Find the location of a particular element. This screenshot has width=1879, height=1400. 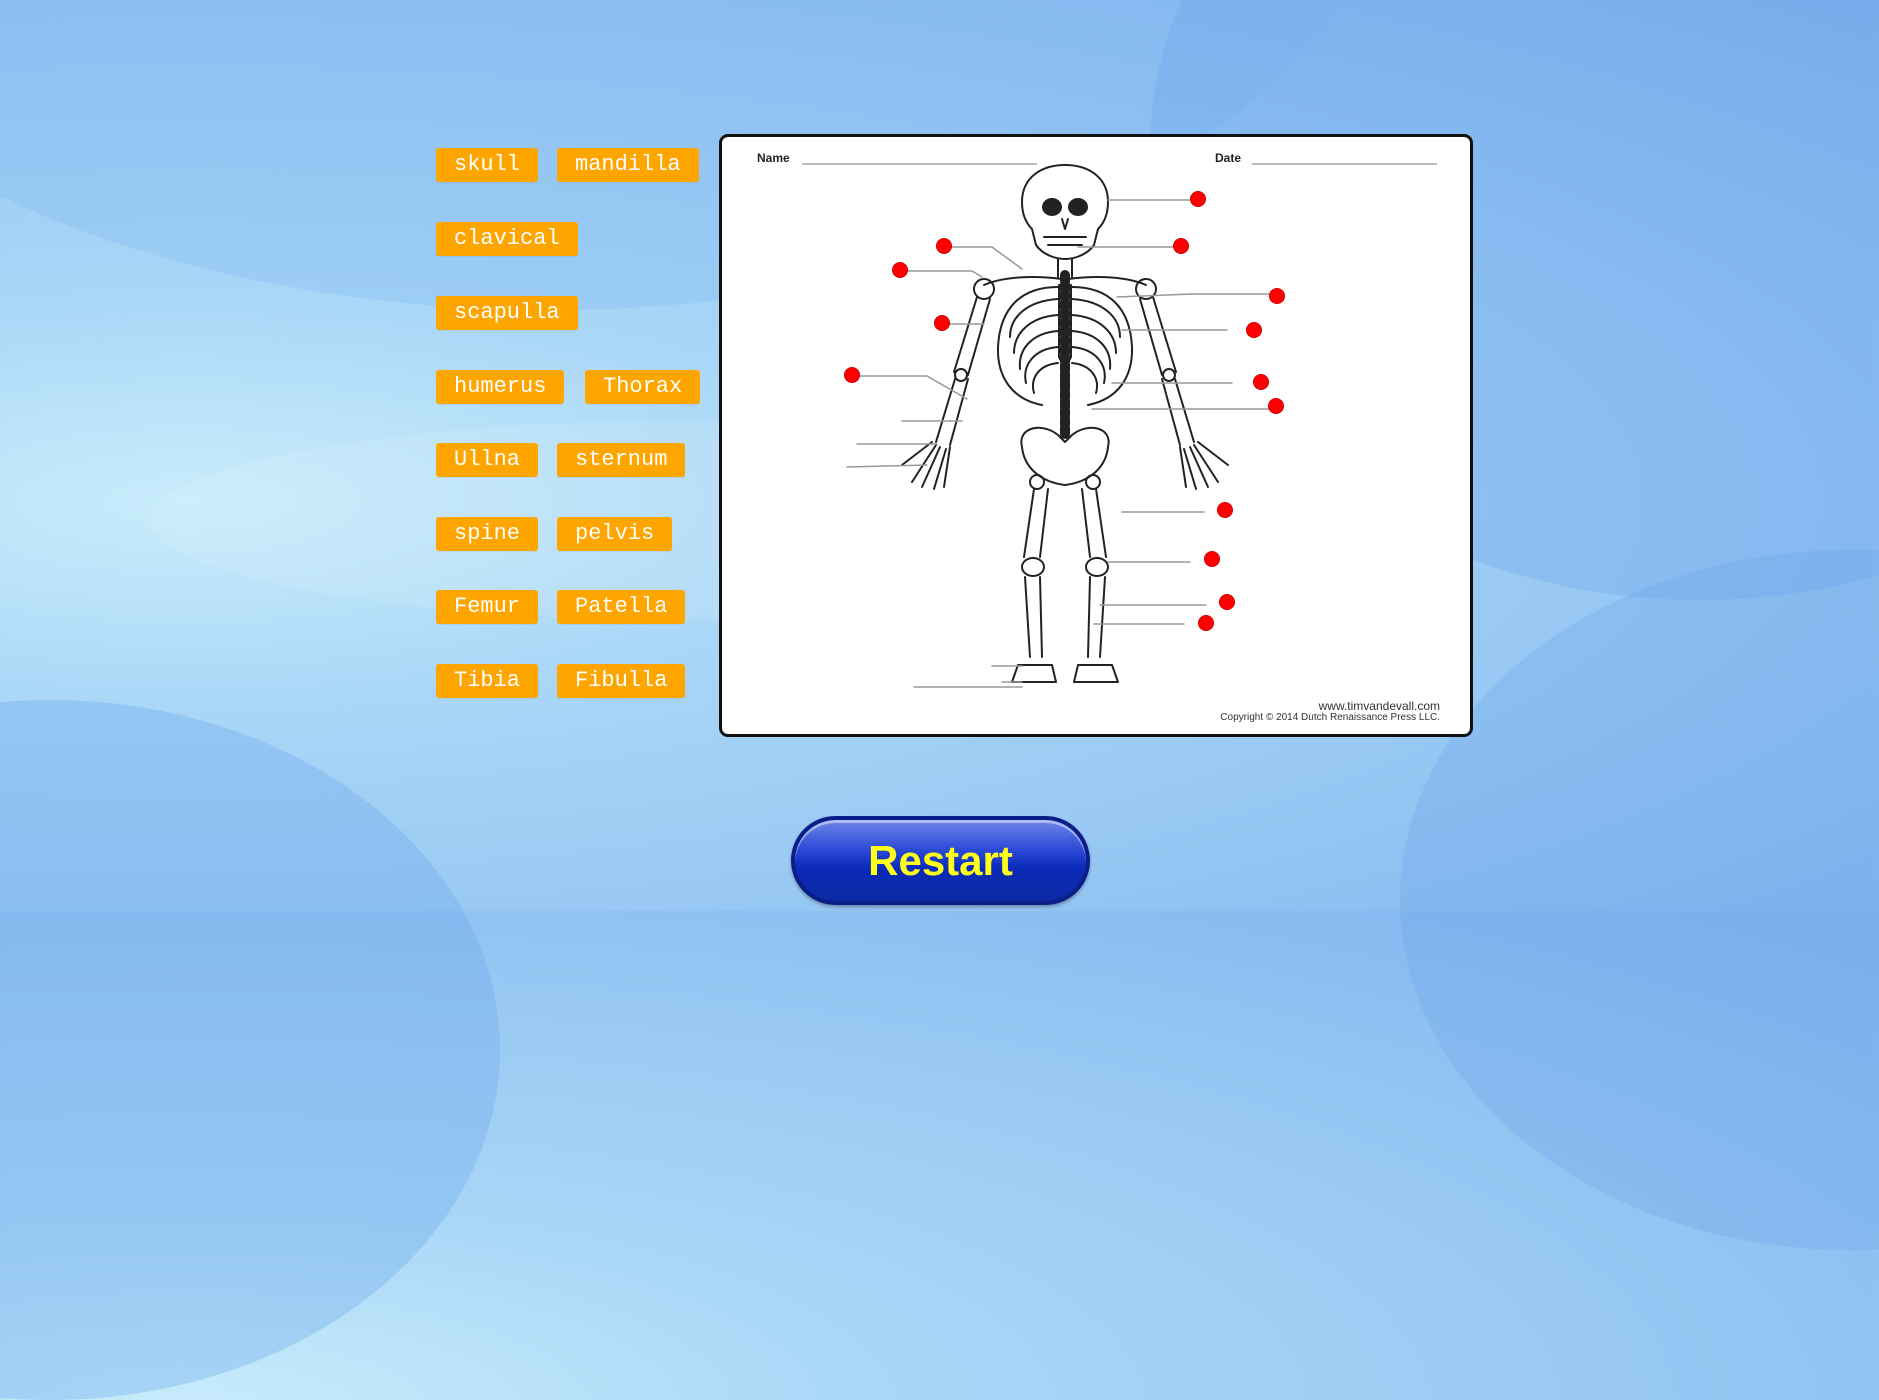

label-chip-scapulla: scapulla is located at coordinates (507, 313).